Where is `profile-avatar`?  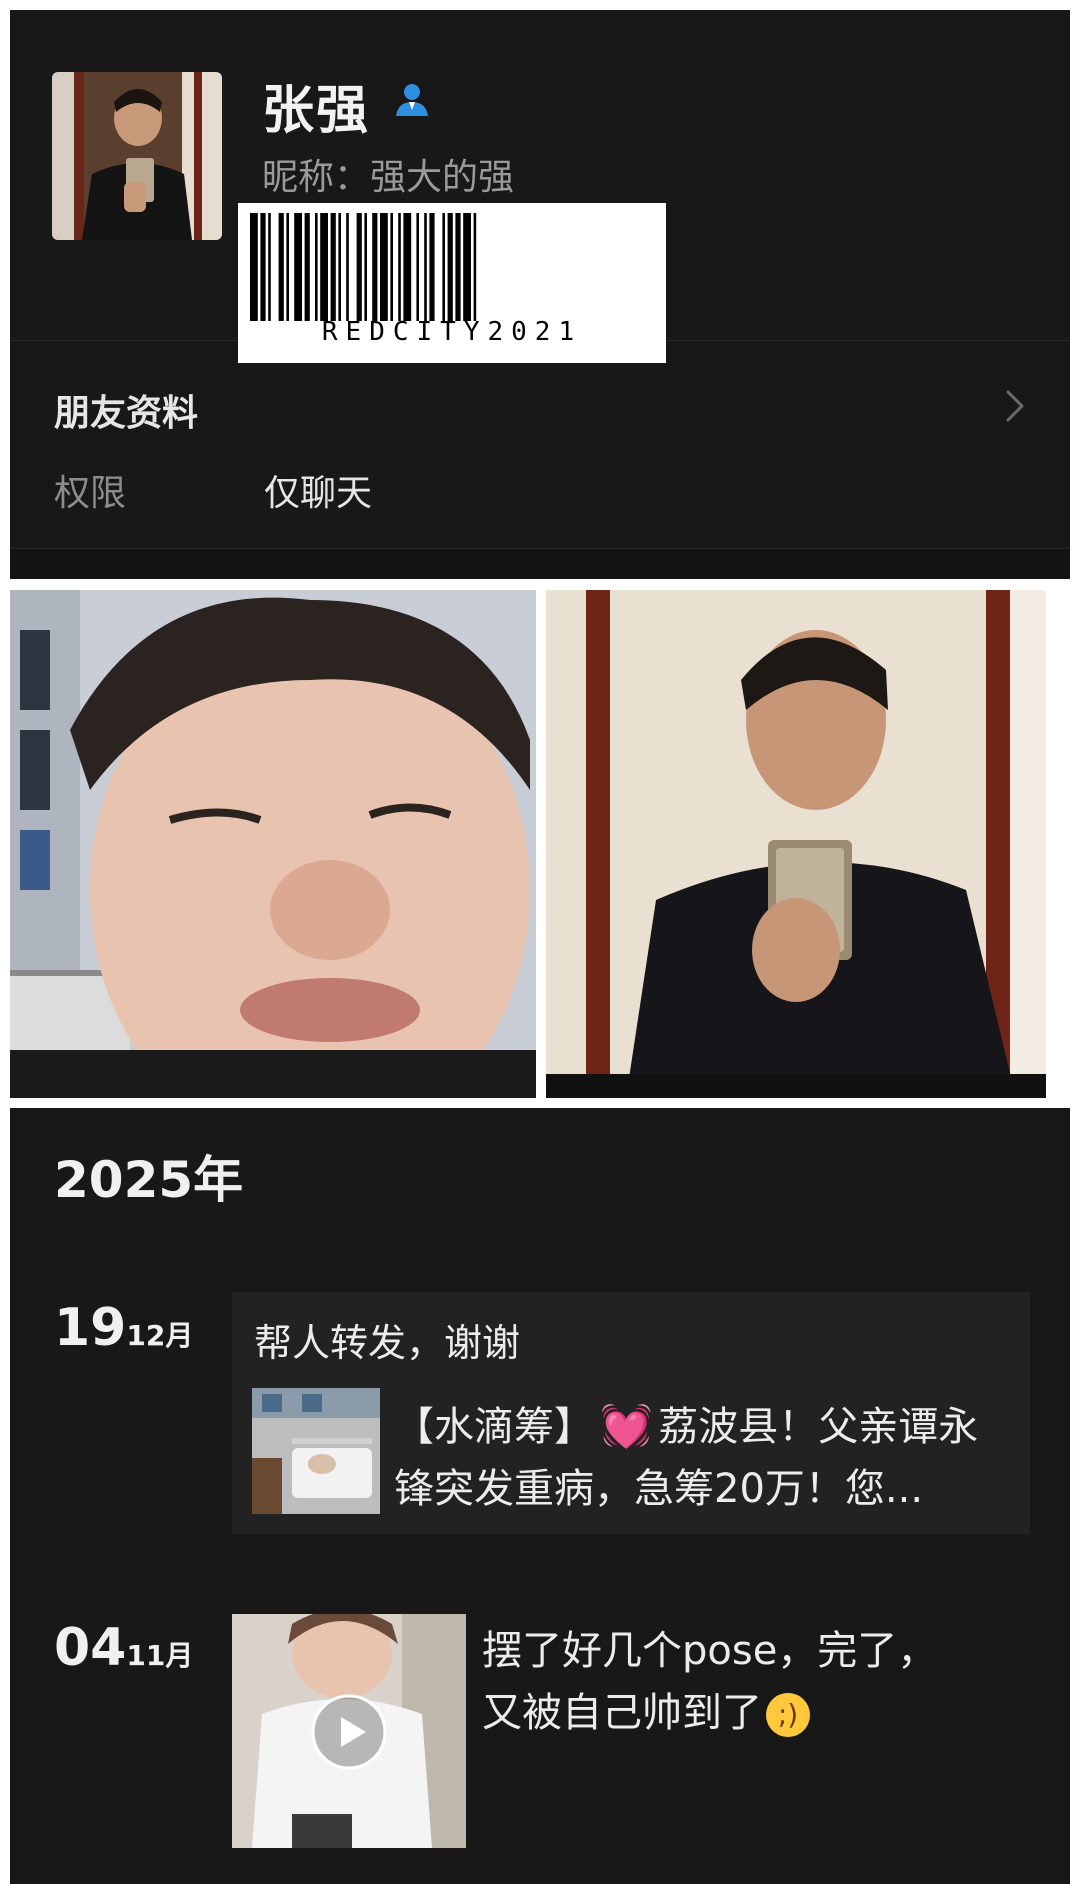 profile-avatar is located at coordinates (137, 156).